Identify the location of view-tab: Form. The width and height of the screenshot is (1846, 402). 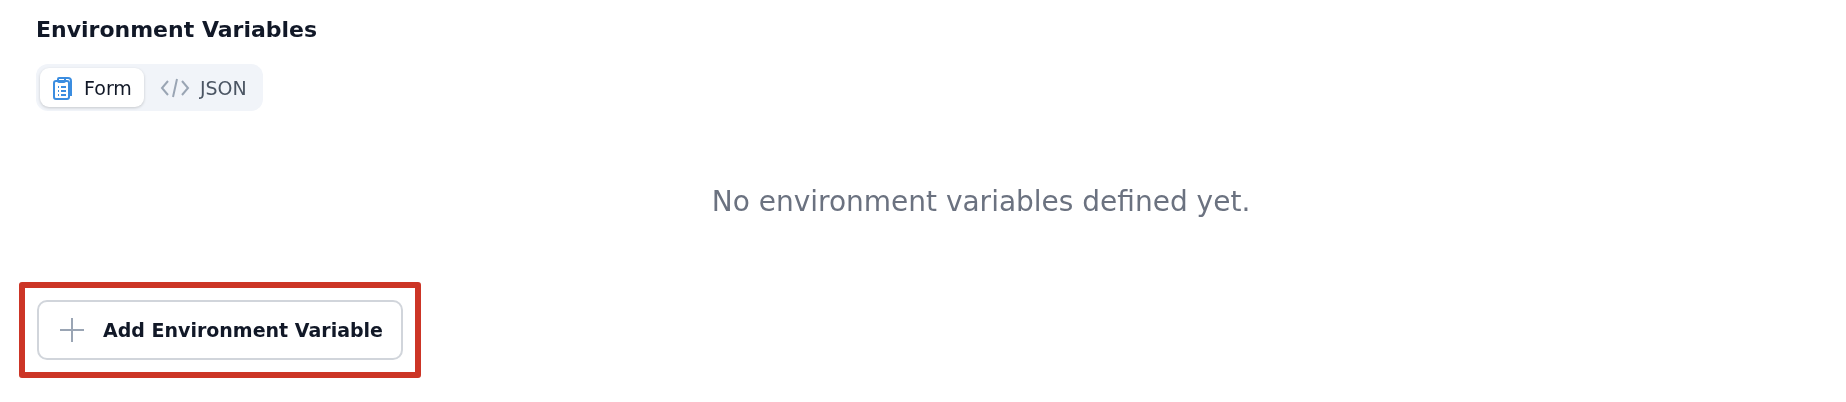
(92, 87).